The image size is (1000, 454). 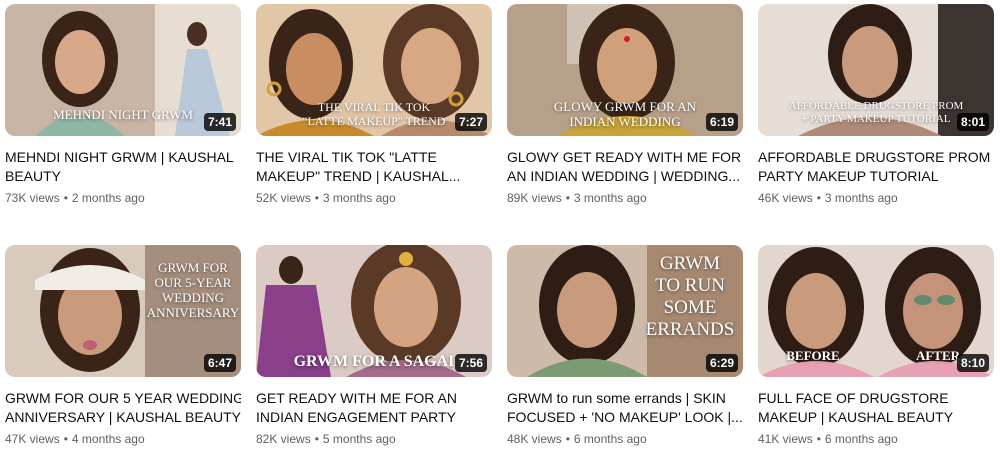 I want to click on view-count: 82K views, so click(x=283, y=439).